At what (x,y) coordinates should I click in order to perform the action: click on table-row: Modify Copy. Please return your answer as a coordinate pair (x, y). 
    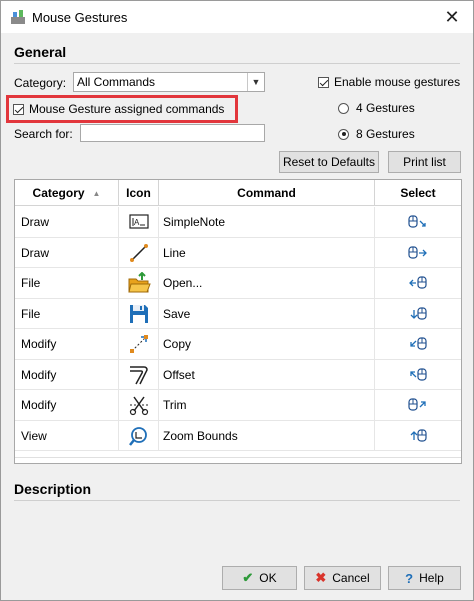
    Looking at the image, I should click on (238, 344).